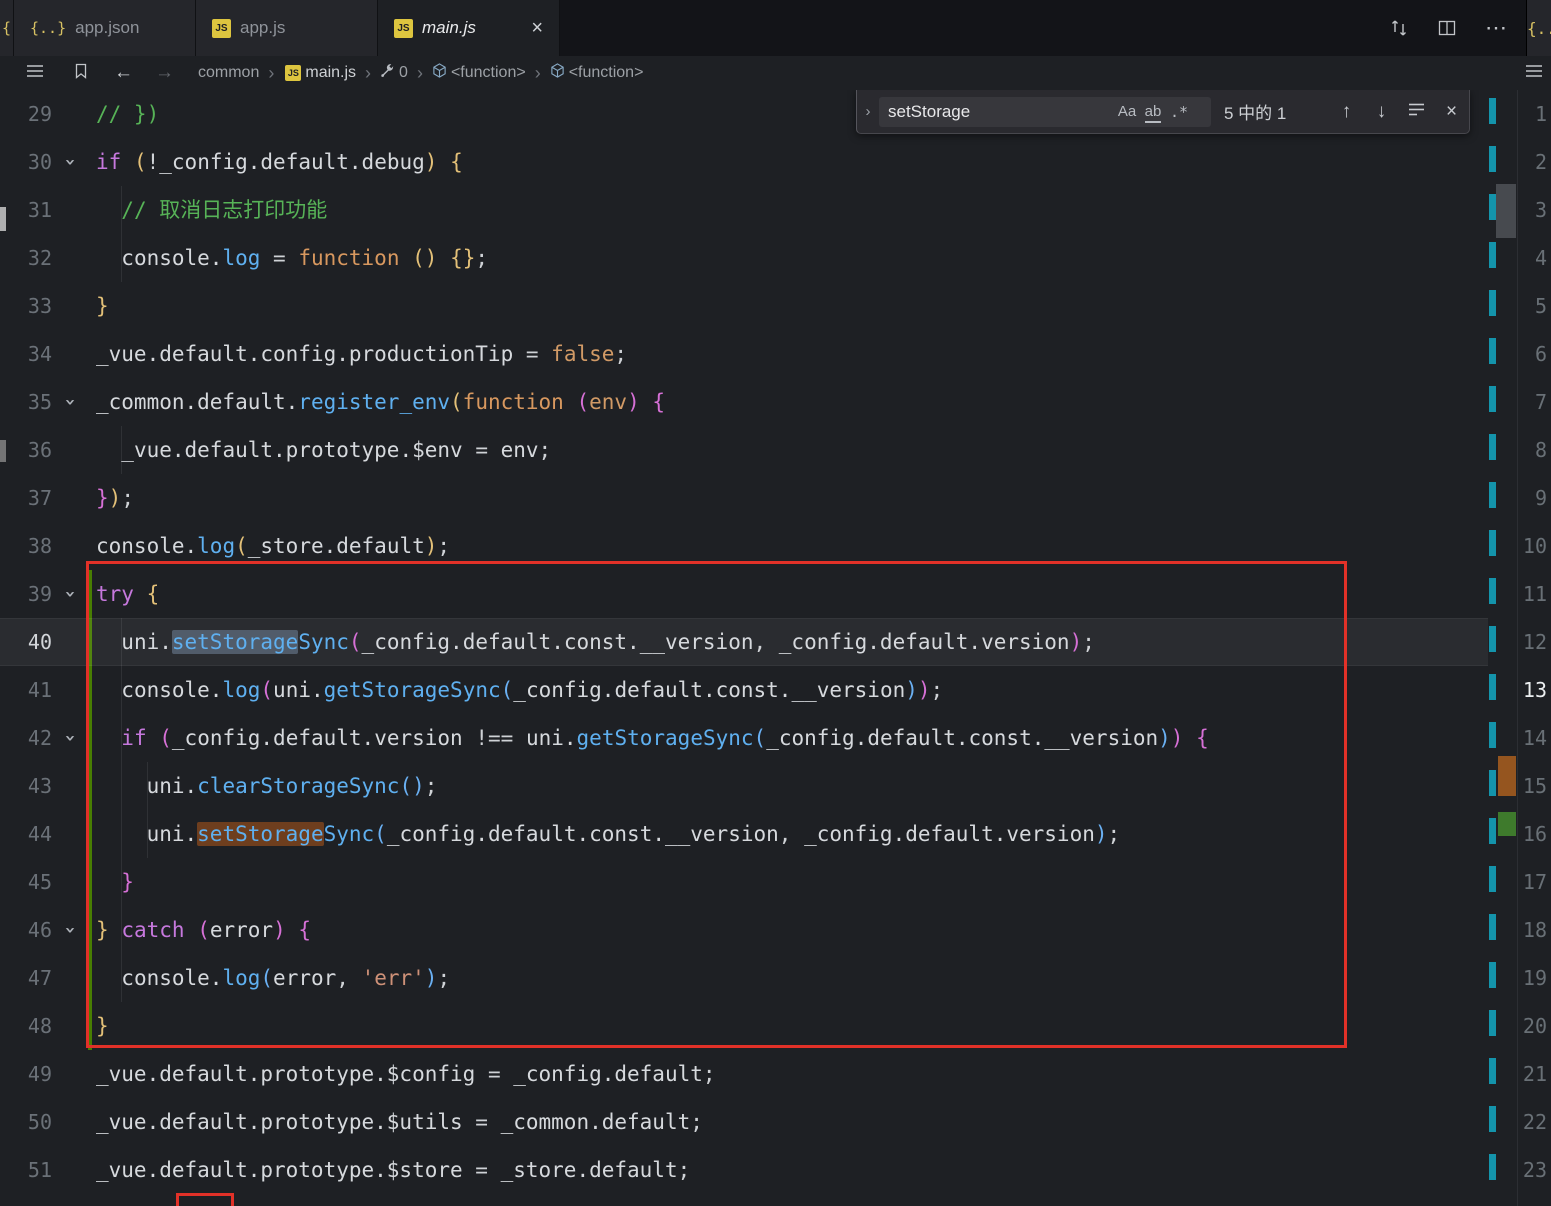 This screenshot has width=1551, height=1206. Describe the element at coordinates (204, 930) in the screenshot. I see `code-text: } catch (error) {` at that location.